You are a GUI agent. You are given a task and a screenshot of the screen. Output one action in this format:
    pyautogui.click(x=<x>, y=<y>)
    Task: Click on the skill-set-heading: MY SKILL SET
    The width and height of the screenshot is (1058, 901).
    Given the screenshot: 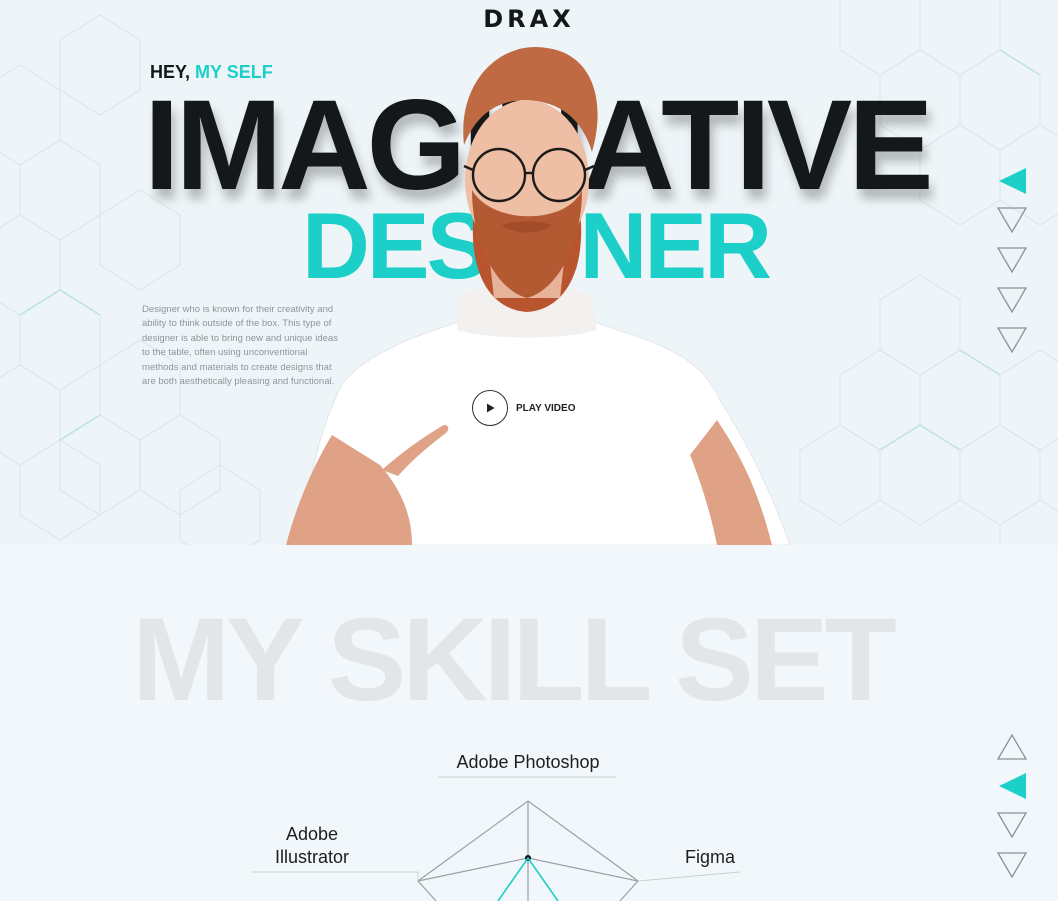 What is the action you would take?
    pyautogui.click(x=514, y=660)
    